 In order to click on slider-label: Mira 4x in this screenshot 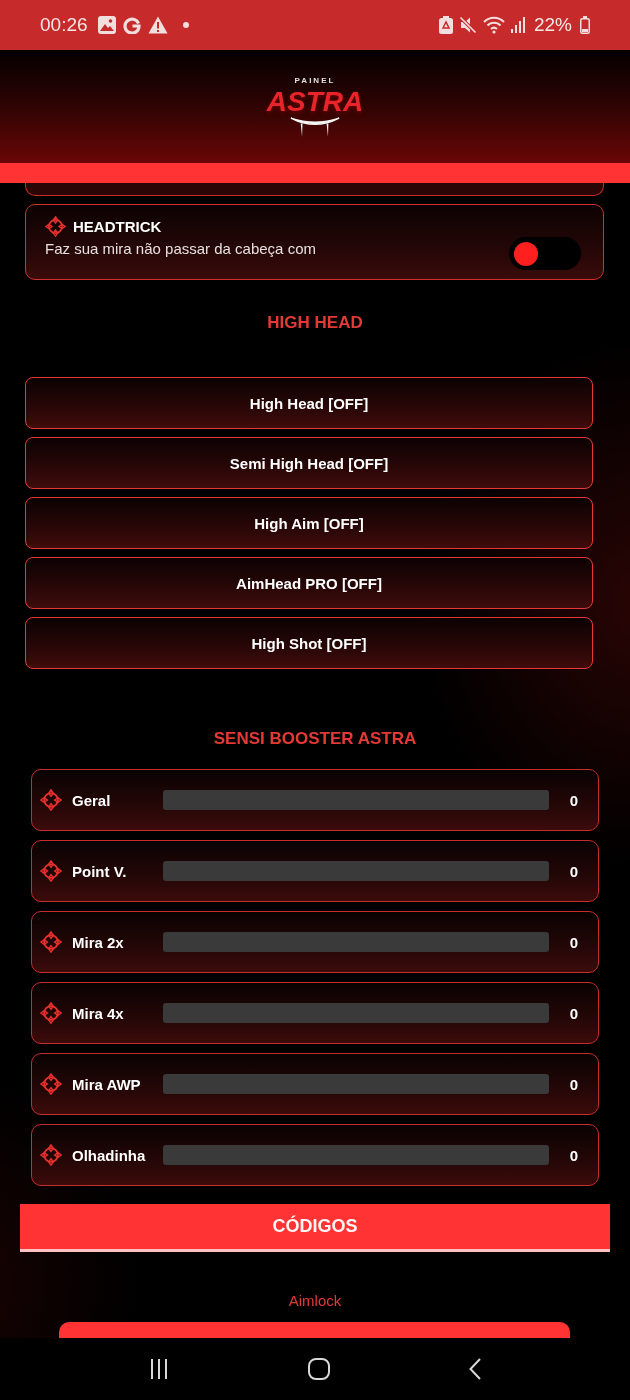, I will do `click(98, 1013)`.